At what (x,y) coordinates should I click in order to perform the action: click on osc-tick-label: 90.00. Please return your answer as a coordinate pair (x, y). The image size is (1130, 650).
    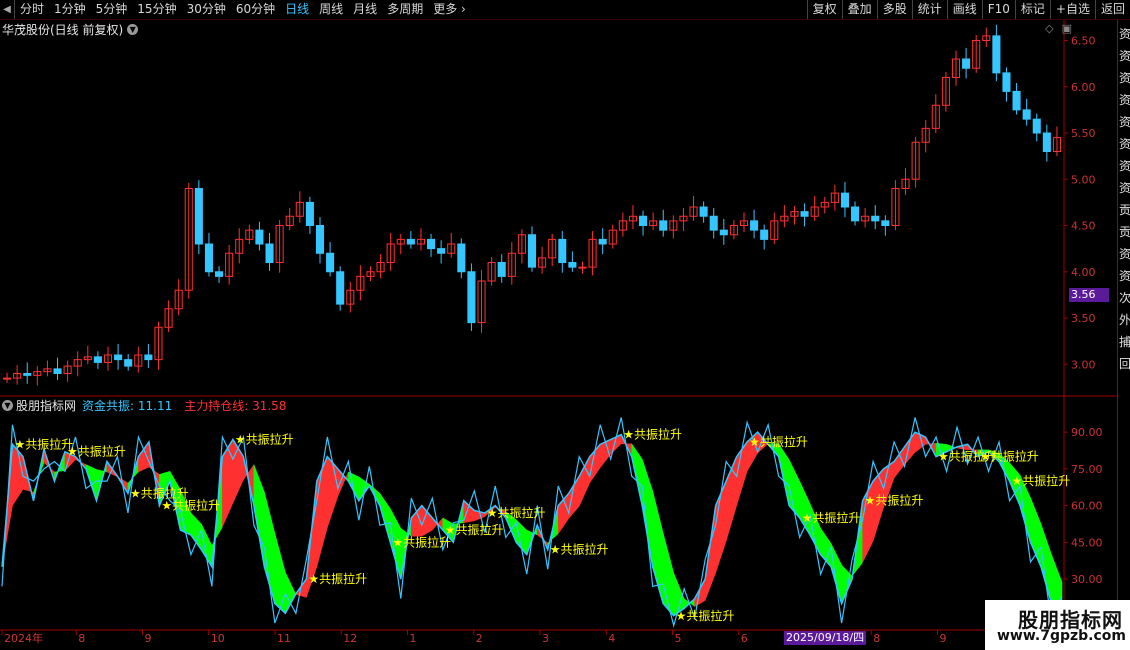
    Looking at the image, I should click on (1087, 432).